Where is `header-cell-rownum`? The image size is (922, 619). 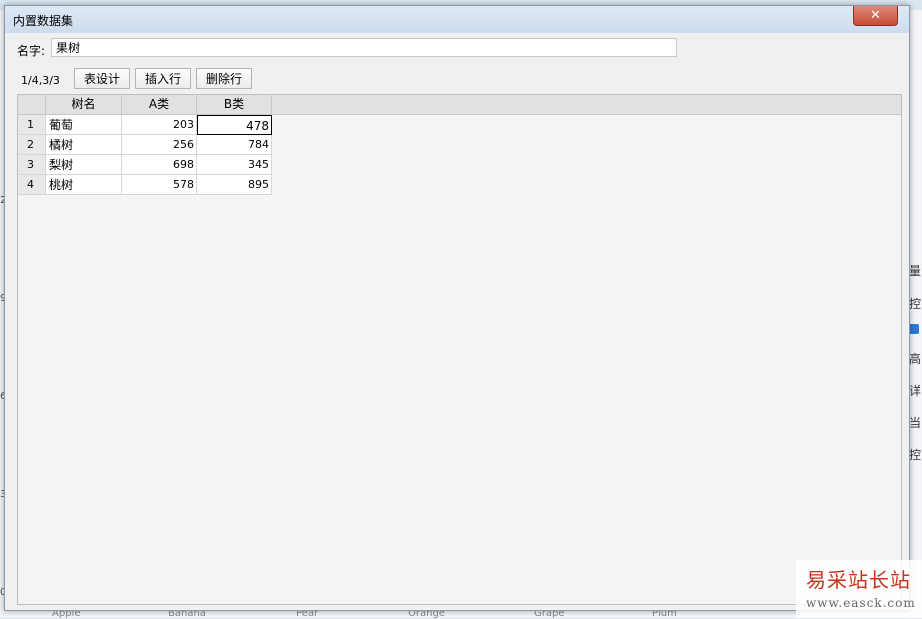
header-cell-rownum is located at coordinates (32, 104).